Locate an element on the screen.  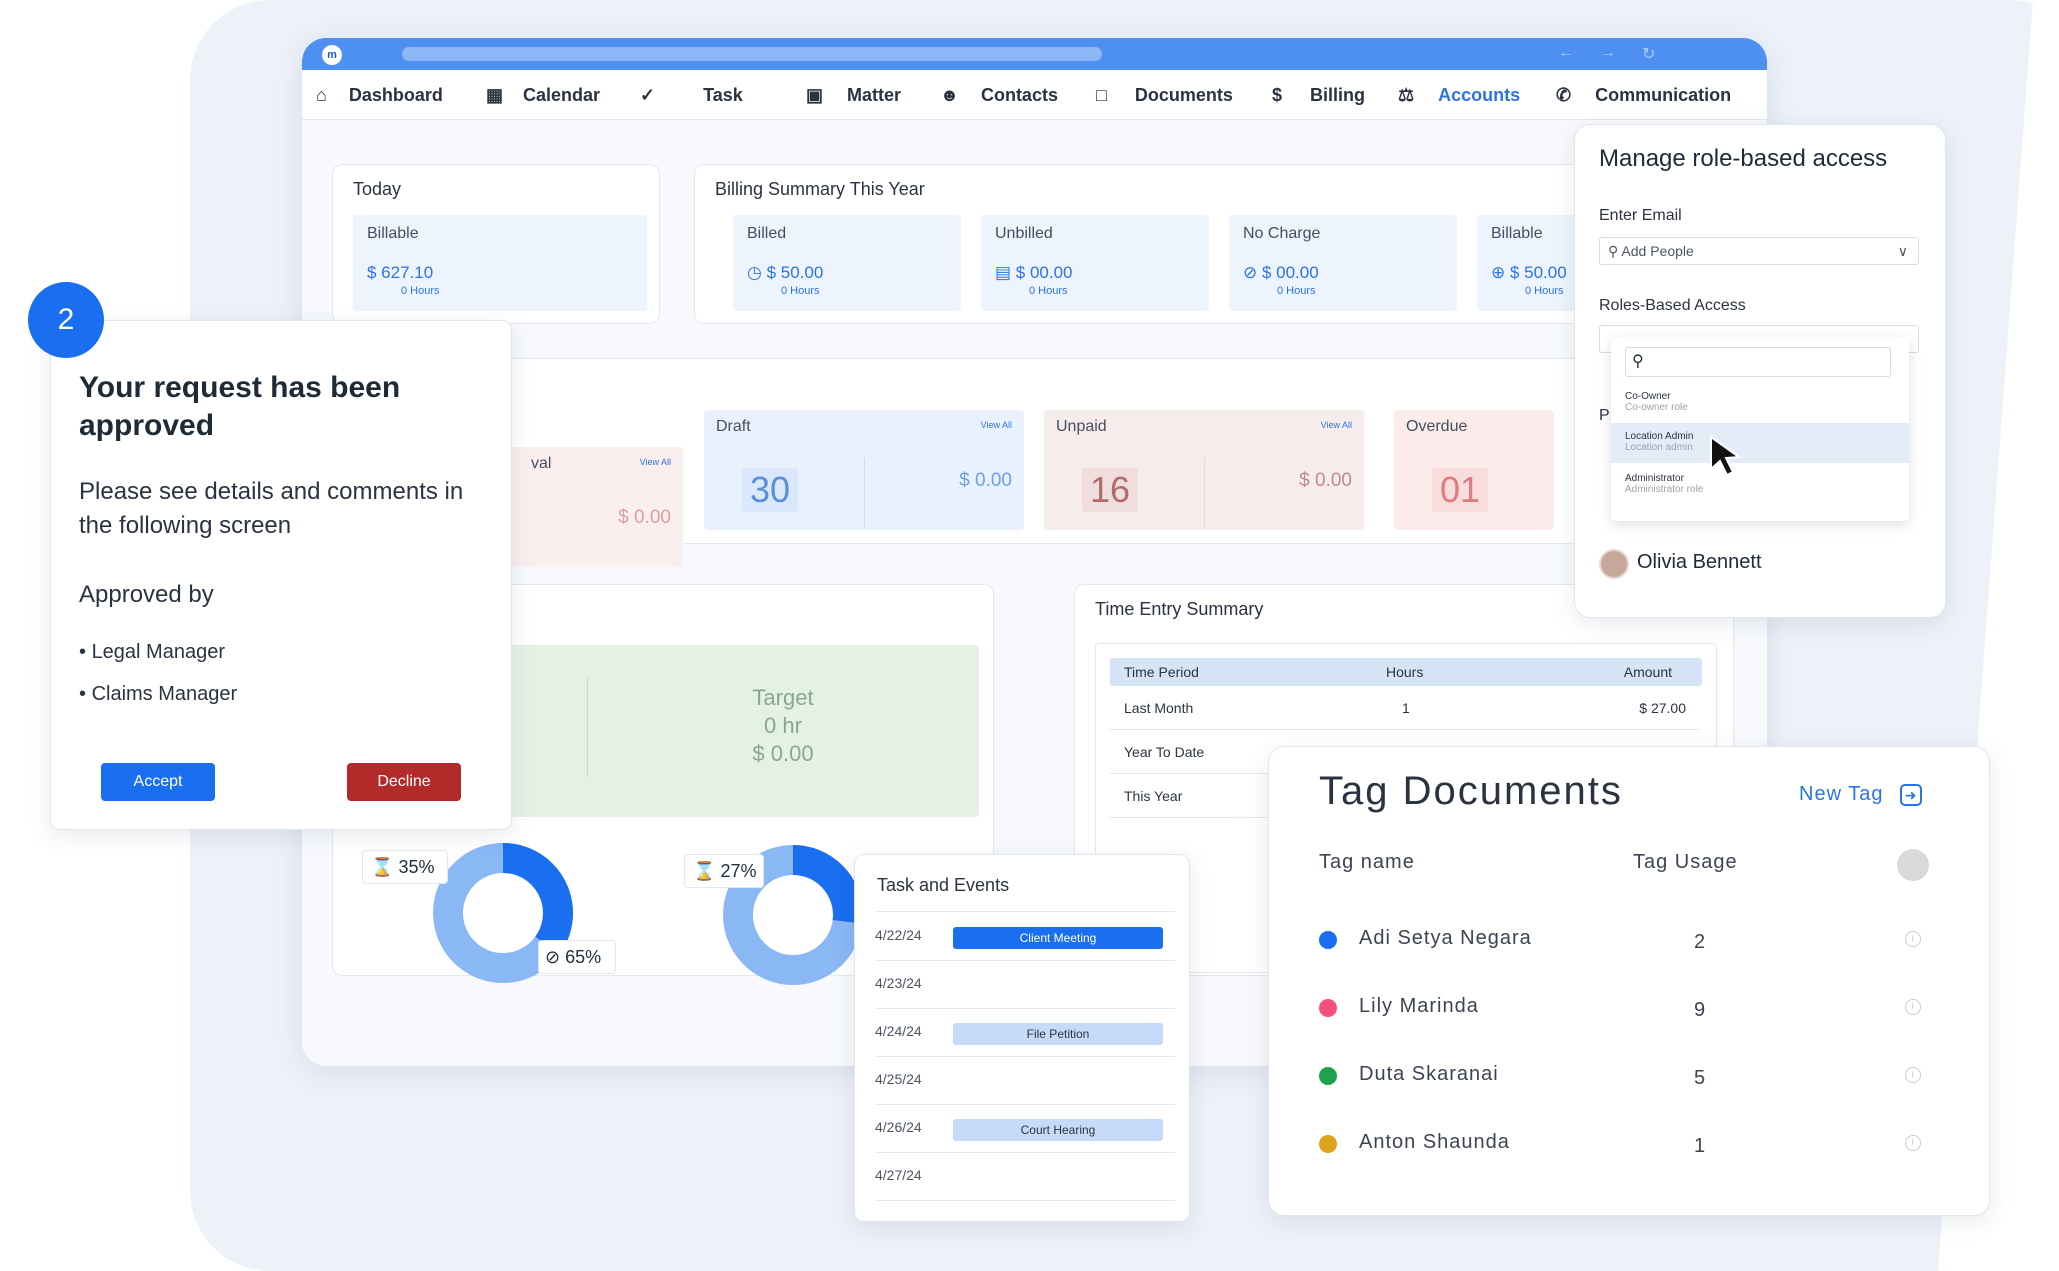
no-charge-tile: No Charge ⊘ $ 00.00 0 Hours is located at coordinates (1343, 263).